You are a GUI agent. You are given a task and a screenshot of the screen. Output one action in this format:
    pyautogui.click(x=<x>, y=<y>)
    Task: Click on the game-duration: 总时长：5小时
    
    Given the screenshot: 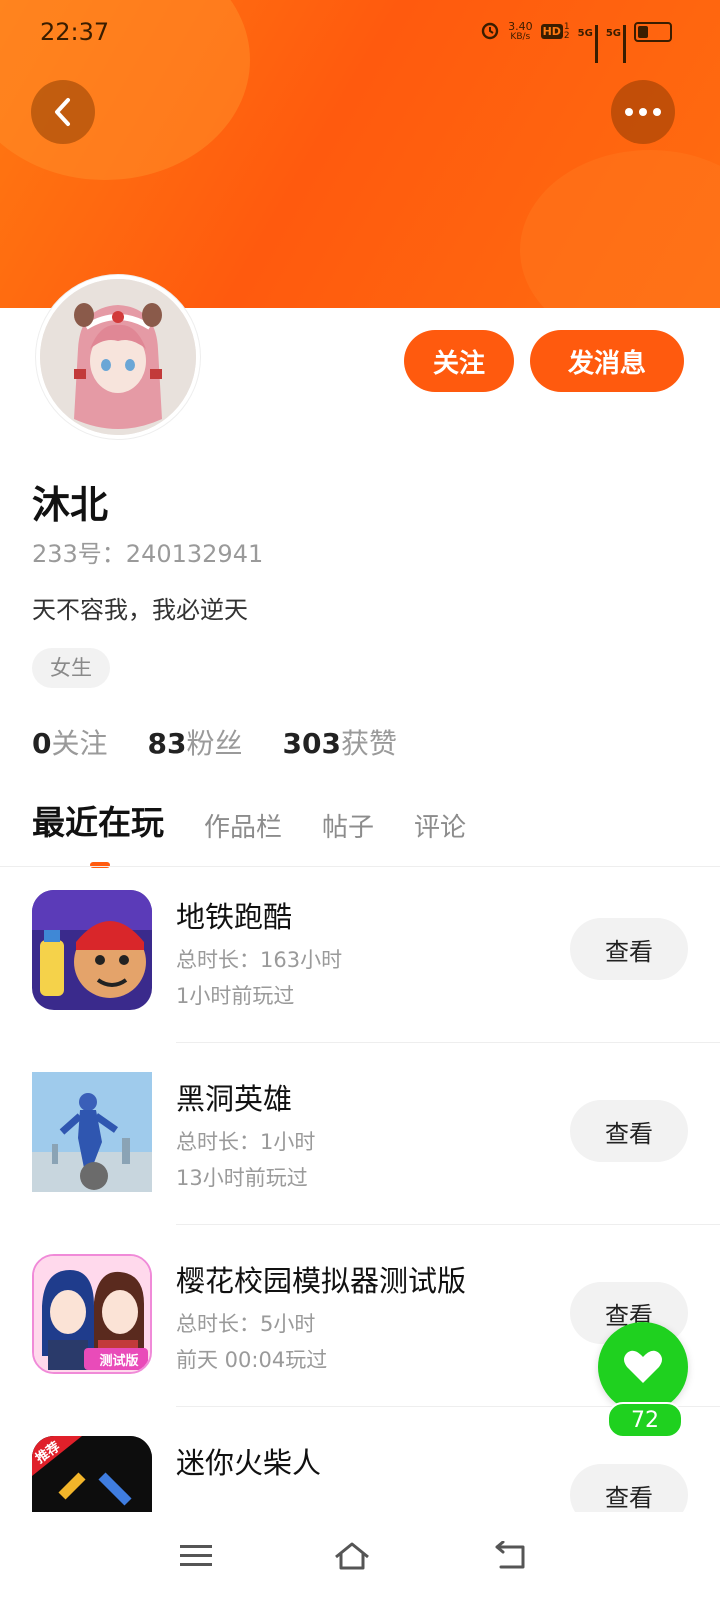 What is the action you would take?
    pyautogui.click(x=246, y=1324)
    